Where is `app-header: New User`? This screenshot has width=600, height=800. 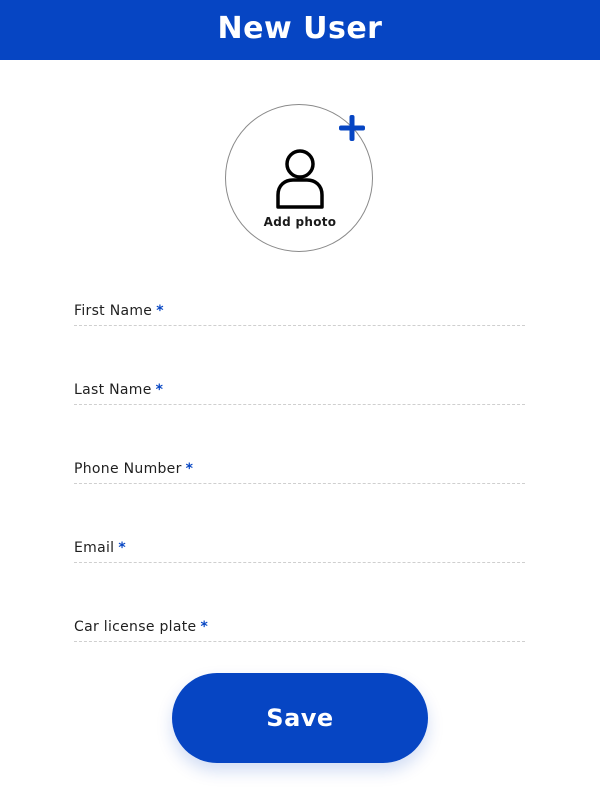 app-header: New User is located at coordinates (300, 30).